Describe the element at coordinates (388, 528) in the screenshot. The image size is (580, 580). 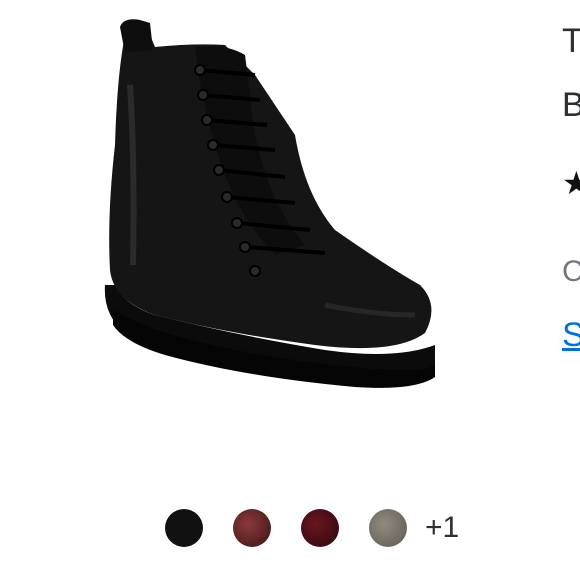
I see `swatch-taupe` at that location.